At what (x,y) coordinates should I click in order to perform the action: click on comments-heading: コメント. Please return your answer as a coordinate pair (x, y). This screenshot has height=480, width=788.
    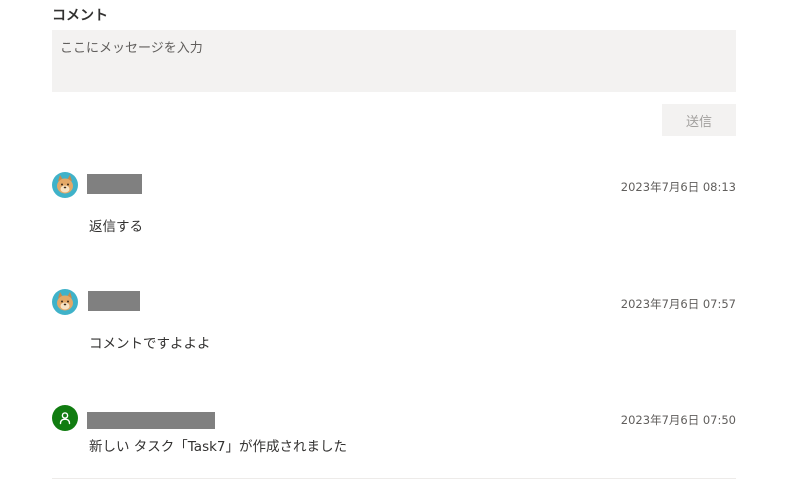
    Looking at the image, I should click on (80, 16).